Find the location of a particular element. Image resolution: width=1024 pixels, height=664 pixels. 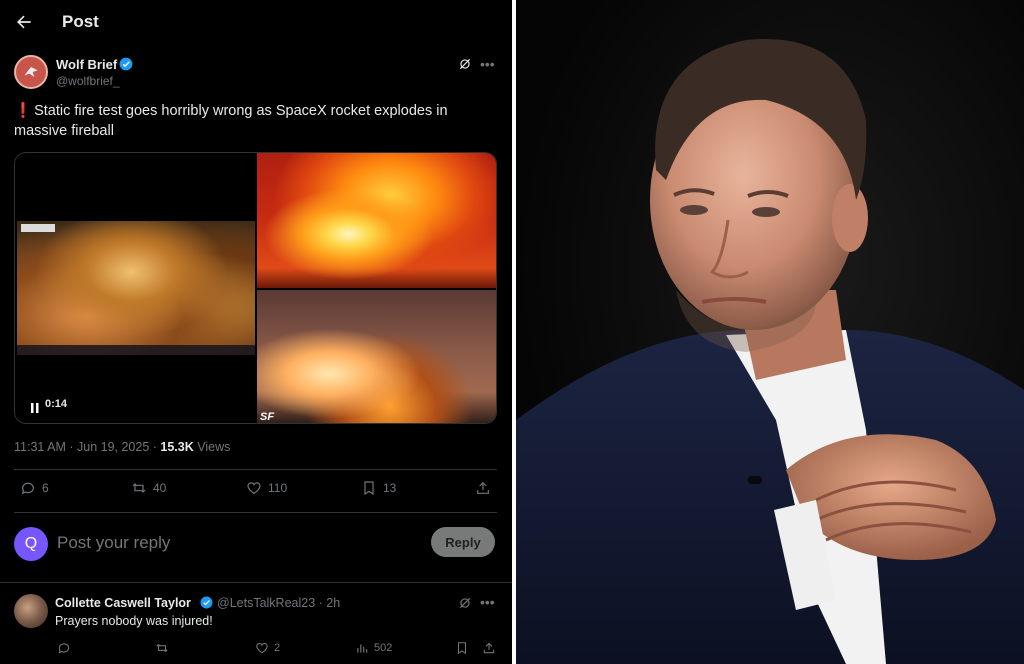

video-player: 0:14 is located at coordinates (135, 288).